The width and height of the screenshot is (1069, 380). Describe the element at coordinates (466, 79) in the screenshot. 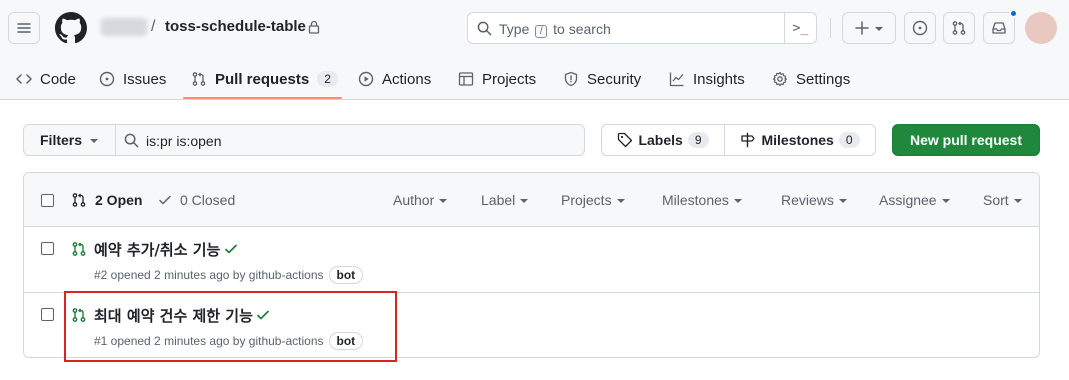

I see `table-icon` at that location.